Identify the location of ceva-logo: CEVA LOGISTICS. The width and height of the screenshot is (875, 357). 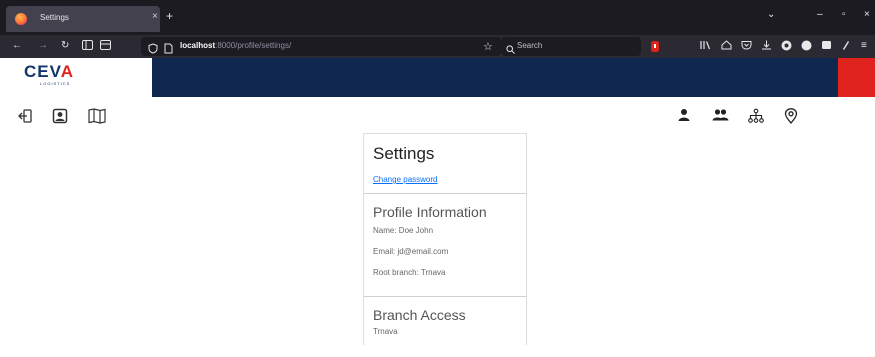
(54, 76).